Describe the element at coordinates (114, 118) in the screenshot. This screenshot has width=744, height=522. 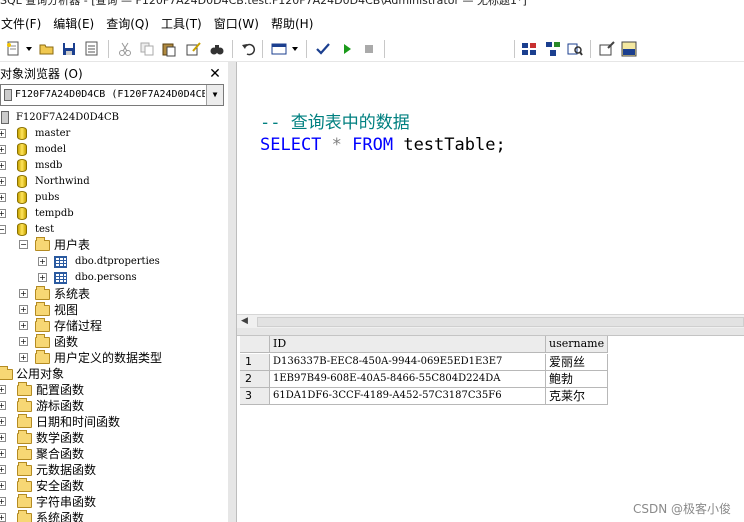
I see `tree-node-server: F120F7A24D0D4CB` at that location.